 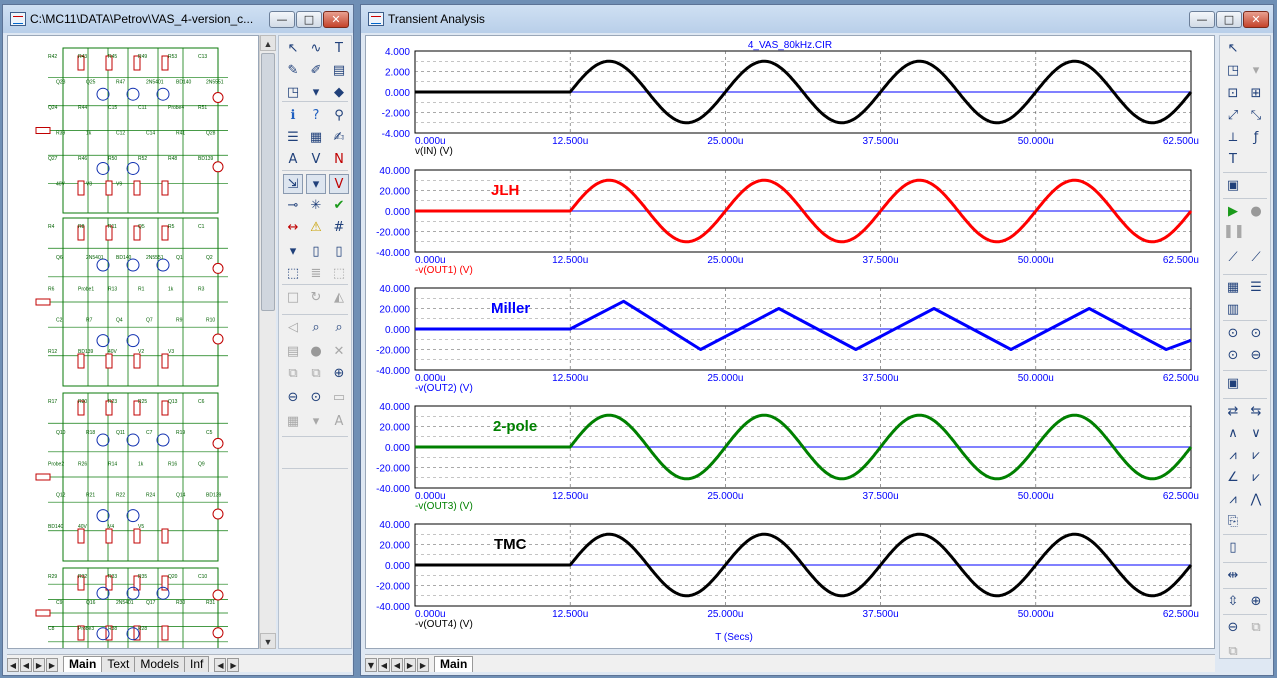 What do you see at coordinates (1233, 310) in the screenshot?
I see `table3-icon: ▥` at bounding box center [1233, 310].